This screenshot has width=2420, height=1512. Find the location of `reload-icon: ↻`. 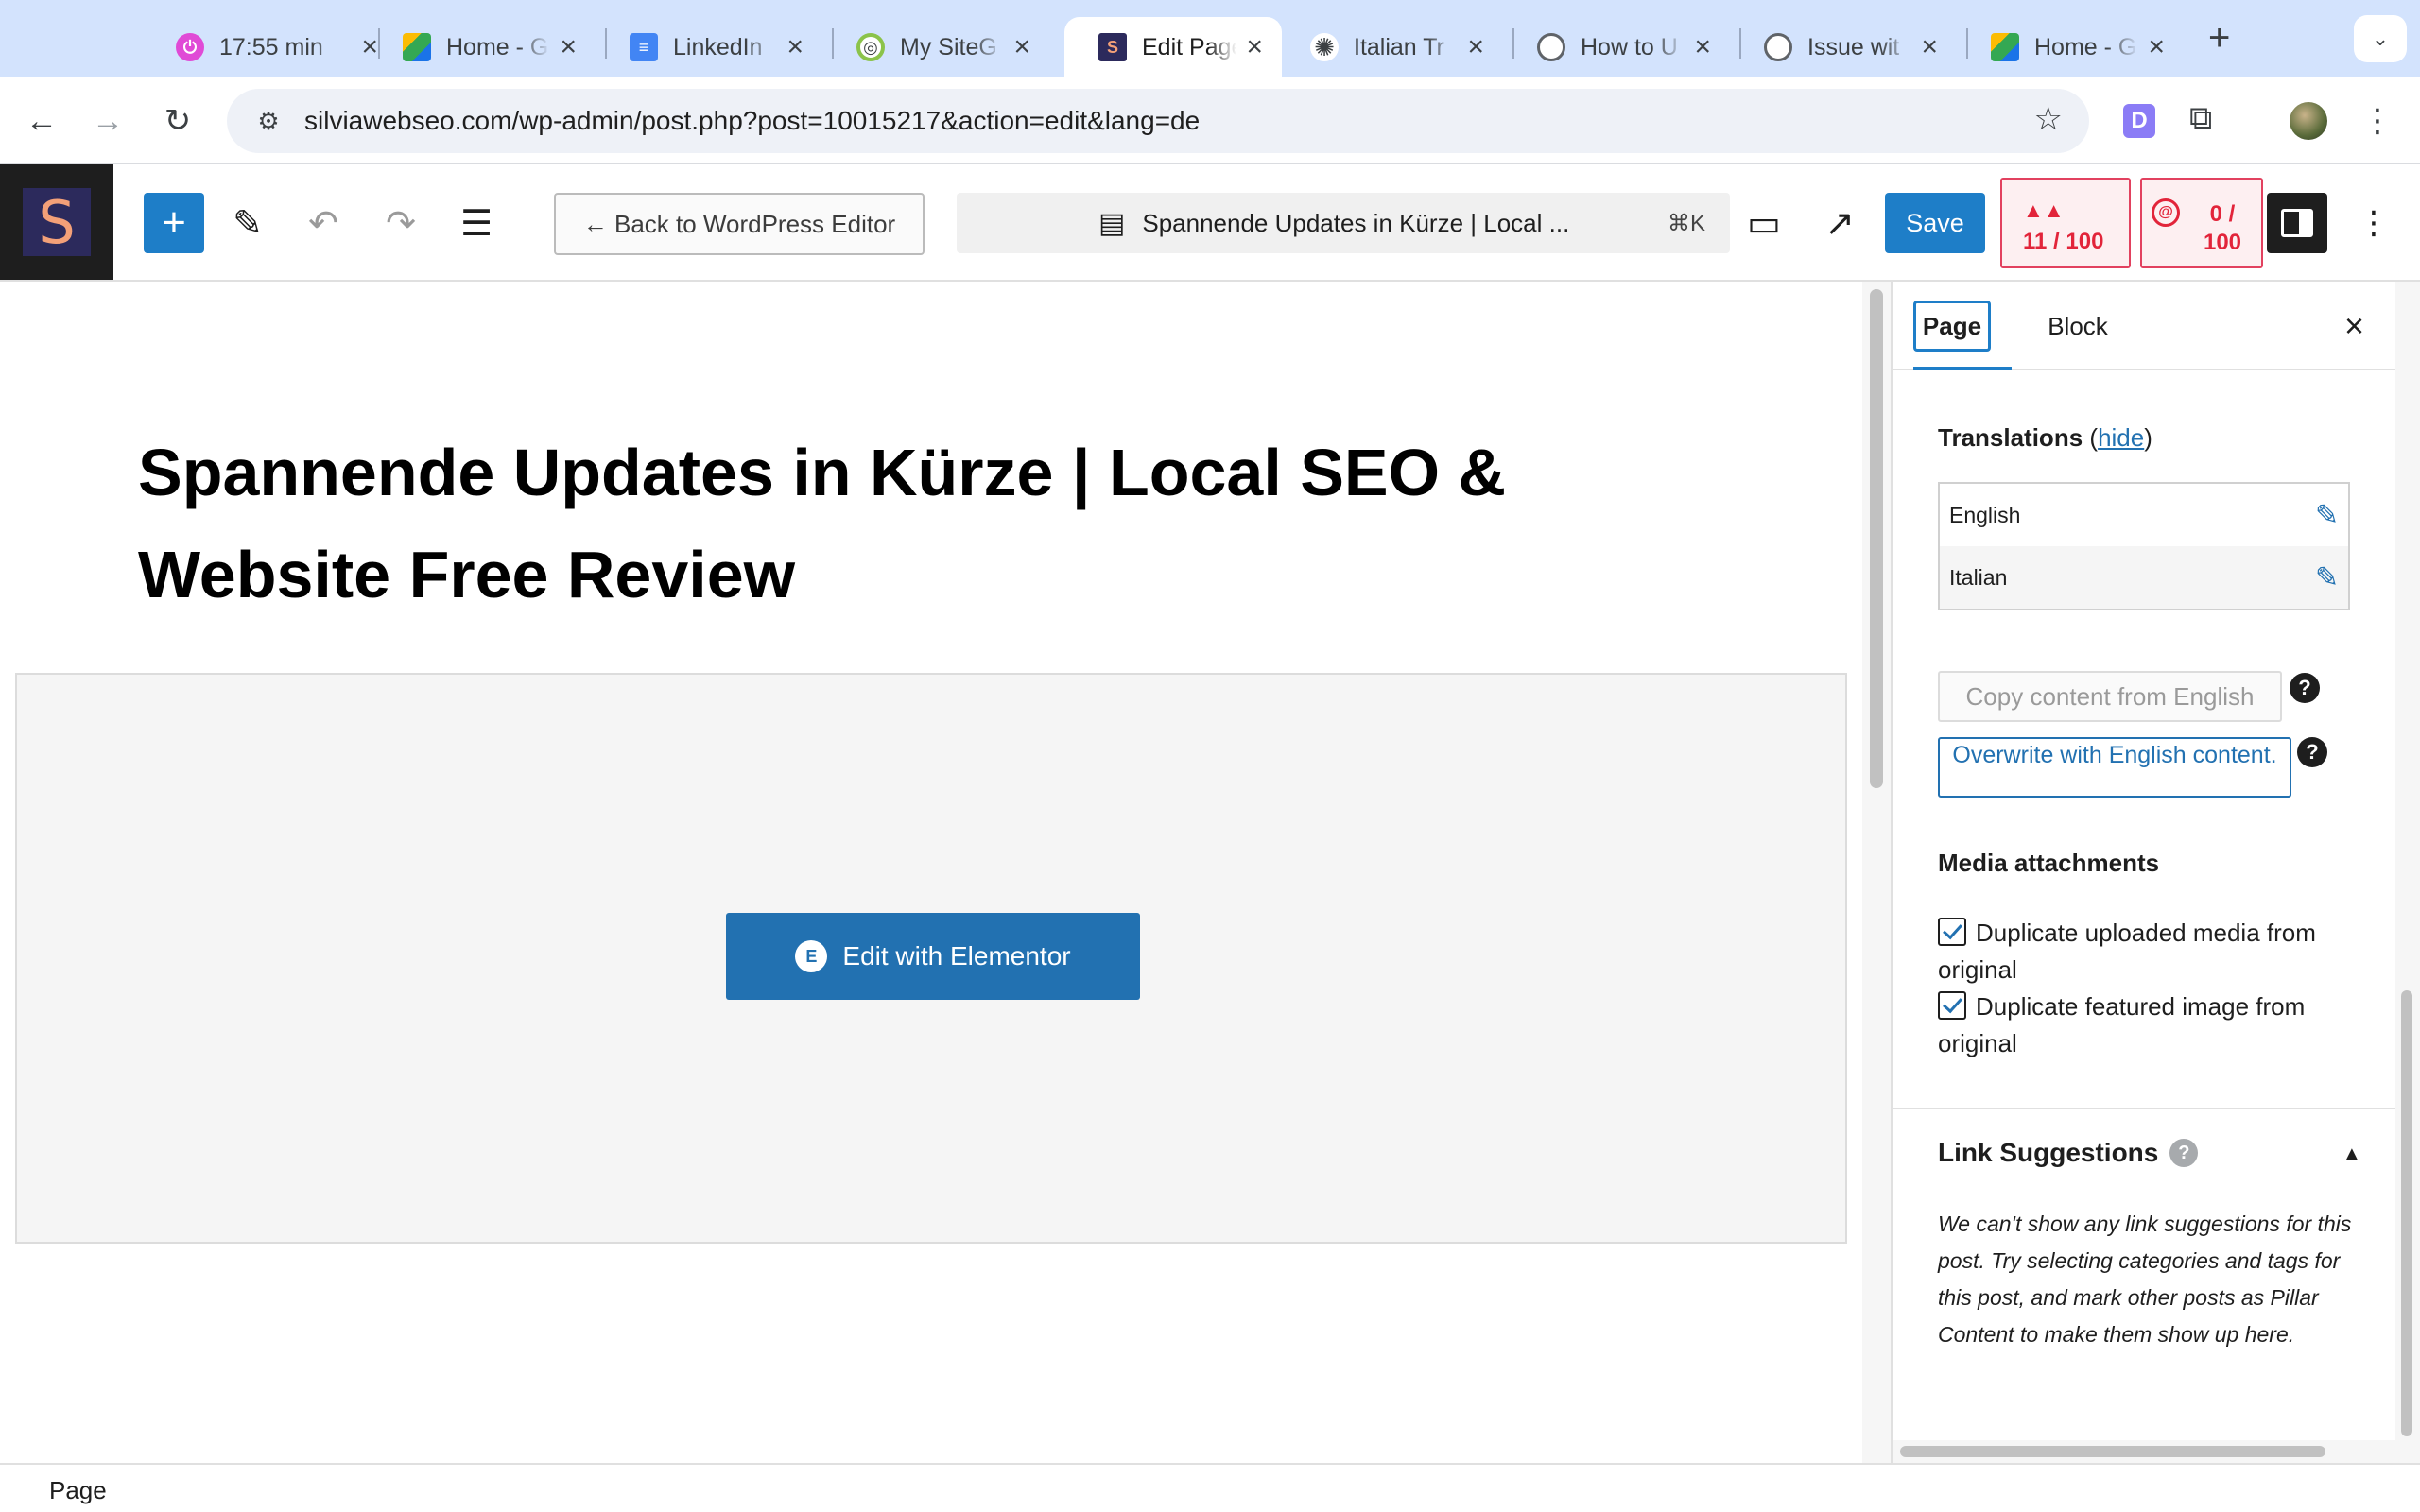

reload-icon: ↻ is located at coordinates (177, 121).